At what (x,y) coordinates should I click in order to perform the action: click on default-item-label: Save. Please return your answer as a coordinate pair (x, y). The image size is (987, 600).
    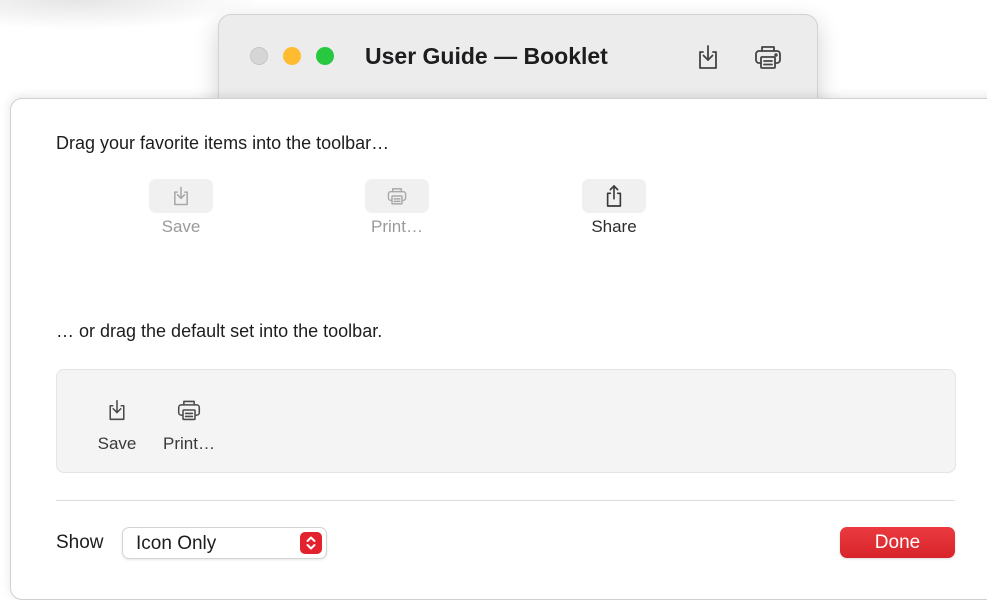
    Looking at the image, I should click on (117, 443).